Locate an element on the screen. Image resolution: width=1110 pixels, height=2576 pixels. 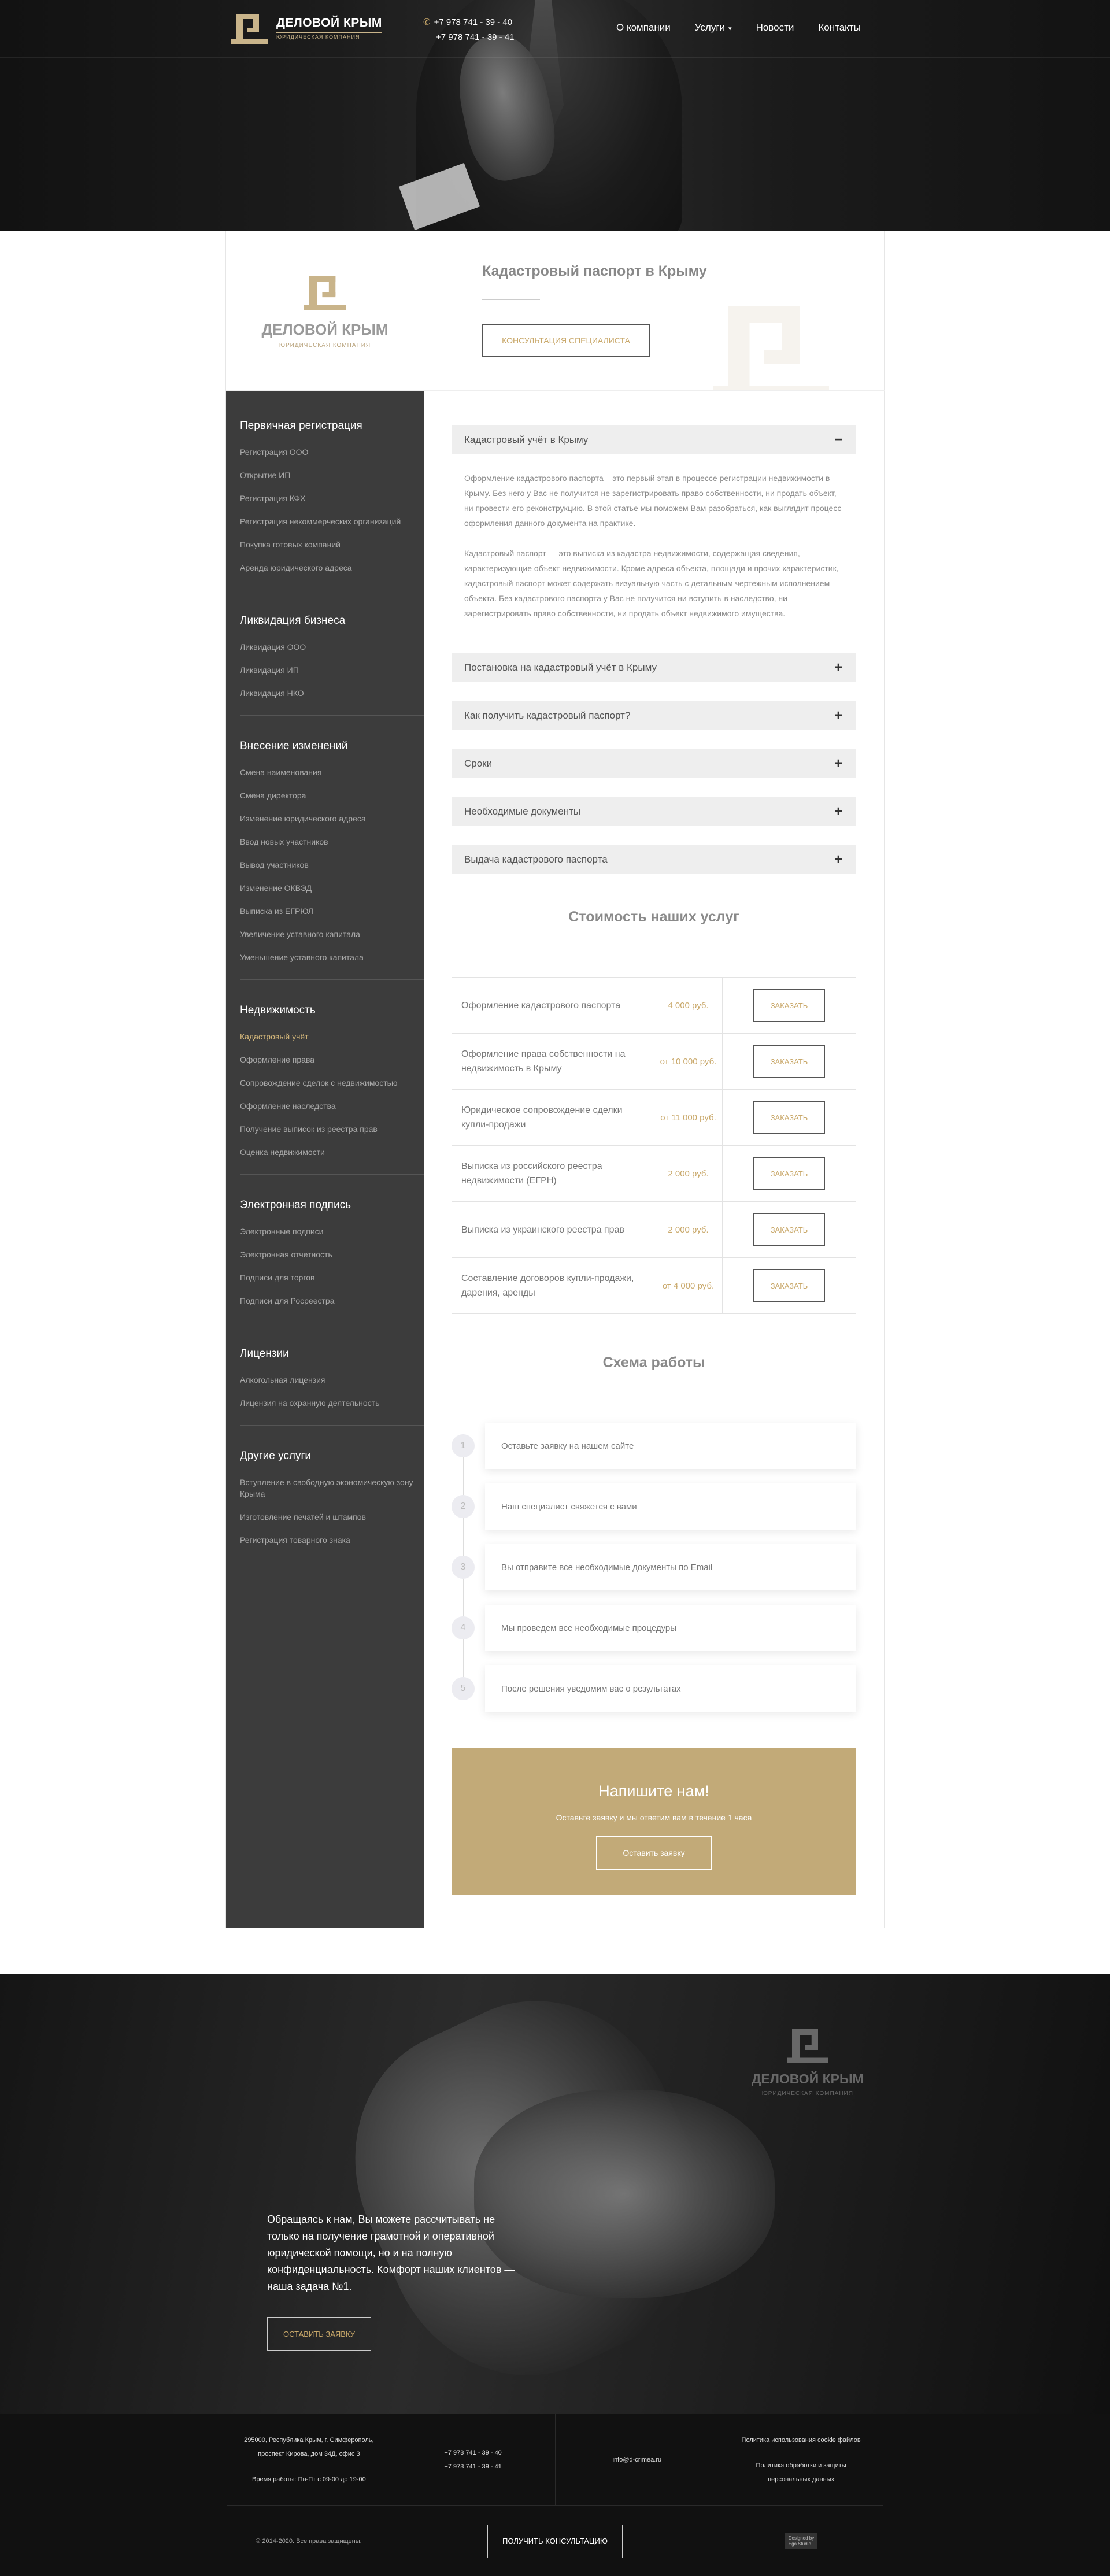
footer-email: info@d-crimea.ru is located at coordinates (638, 2459).